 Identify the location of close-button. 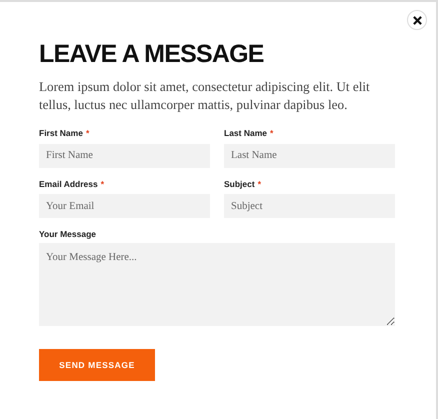
(417, 20).